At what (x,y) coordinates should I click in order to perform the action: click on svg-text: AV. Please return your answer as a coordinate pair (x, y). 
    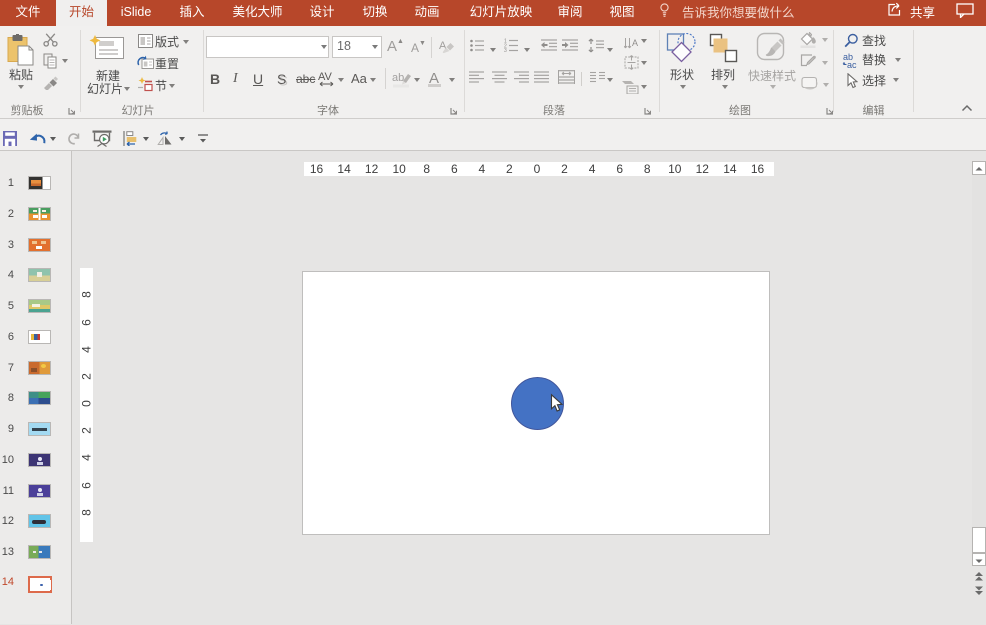
    Looking at the image, I should click on (325, 77).